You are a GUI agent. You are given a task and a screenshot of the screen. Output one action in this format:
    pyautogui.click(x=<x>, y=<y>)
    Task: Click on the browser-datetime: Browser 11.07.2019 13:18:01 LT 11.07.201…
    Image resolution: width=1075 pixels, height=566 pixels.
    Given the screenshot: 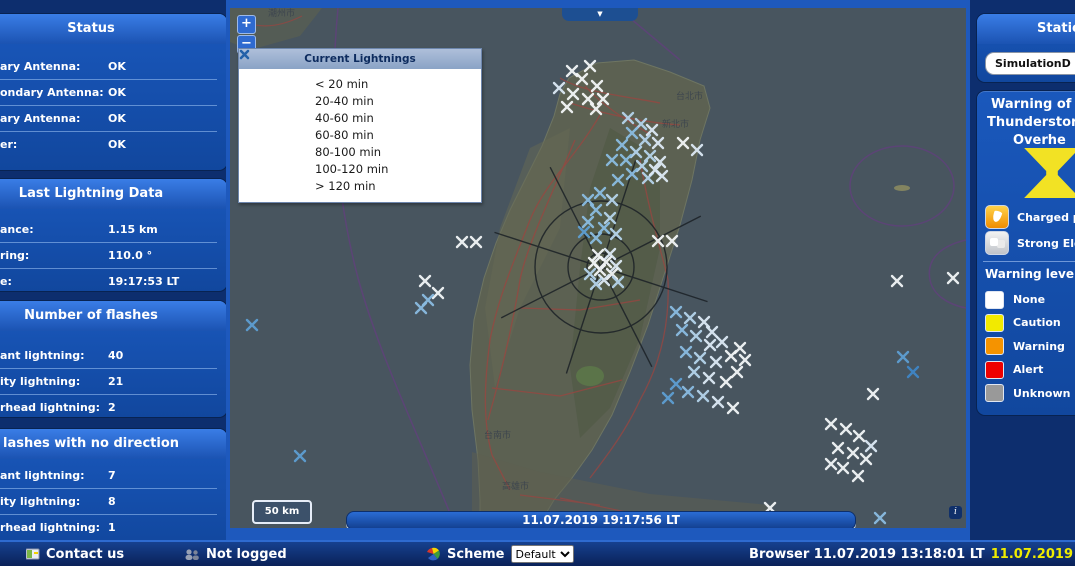 What is the action you would take?
    pyautogui.click(x=911, y=554)
    